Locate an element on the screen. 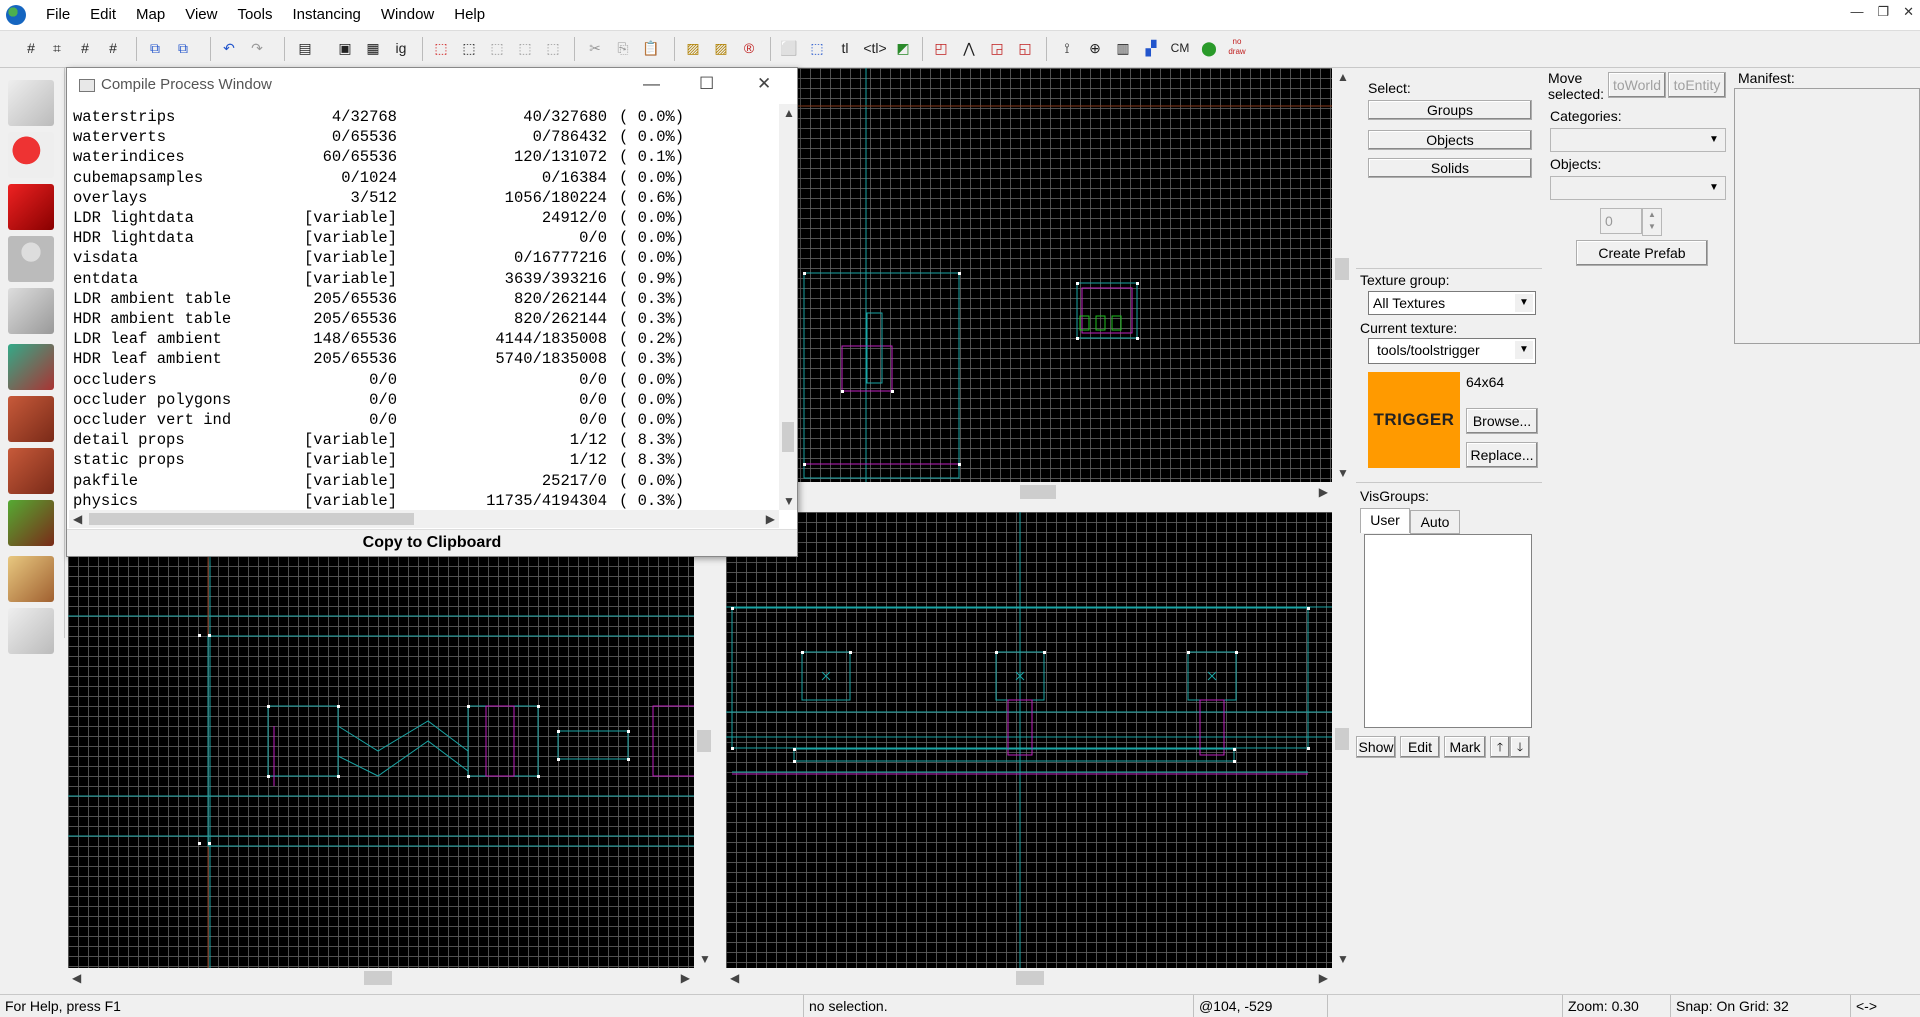  toggle-models-icon: ▨ is located at coordinates (721, 48).